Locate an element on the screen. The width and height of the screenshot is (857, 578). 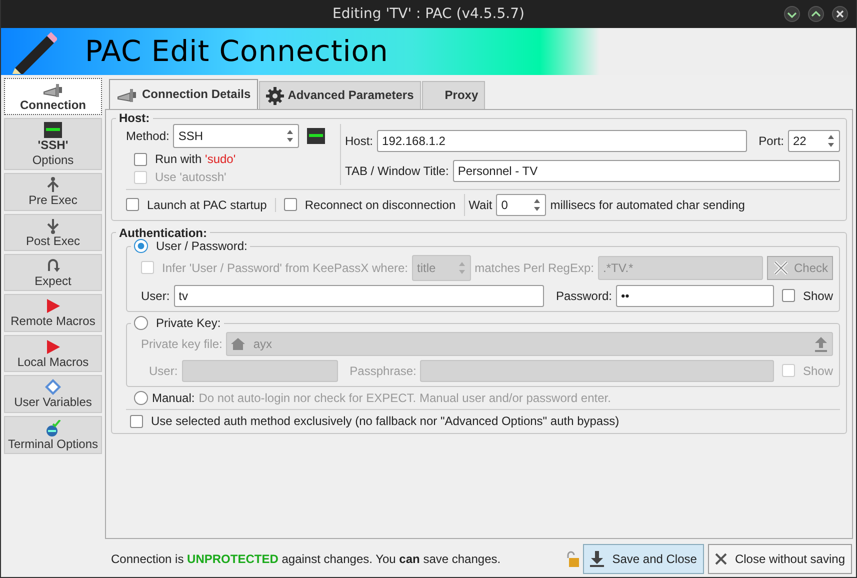
field-label: TAB / Window Title: is located at coordinates (397, 171).